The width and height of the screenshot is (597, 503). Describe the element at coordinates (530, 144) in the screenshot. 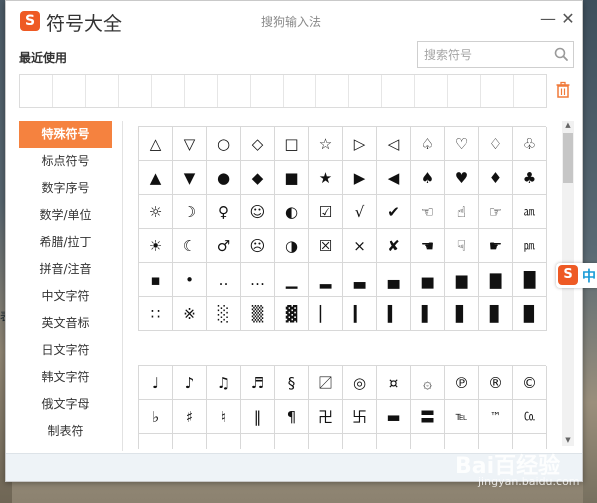

I see `symbol-cell: ♧` at that location.